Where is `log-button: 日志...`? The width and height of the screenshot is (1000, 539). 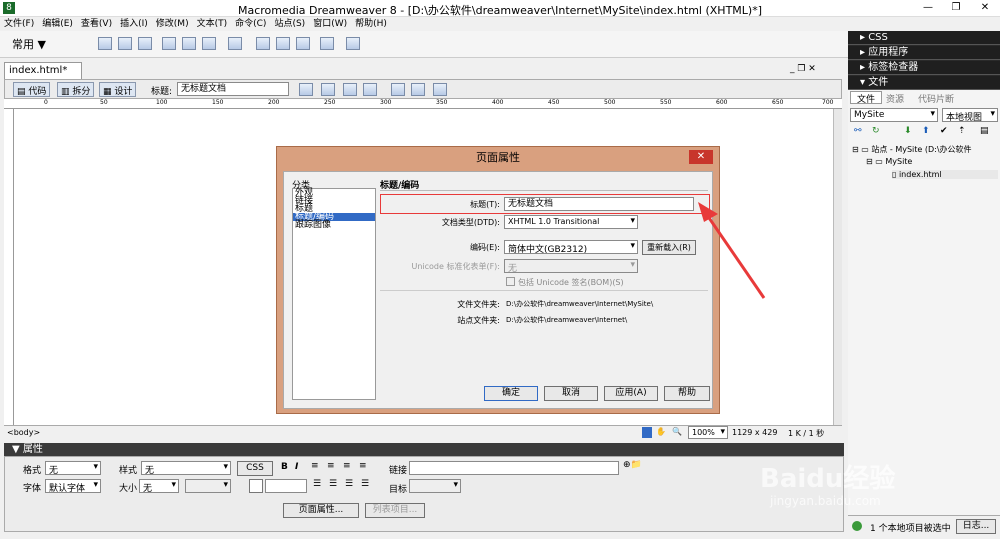
log-button: 日志... is located at coordinates (976, 526).